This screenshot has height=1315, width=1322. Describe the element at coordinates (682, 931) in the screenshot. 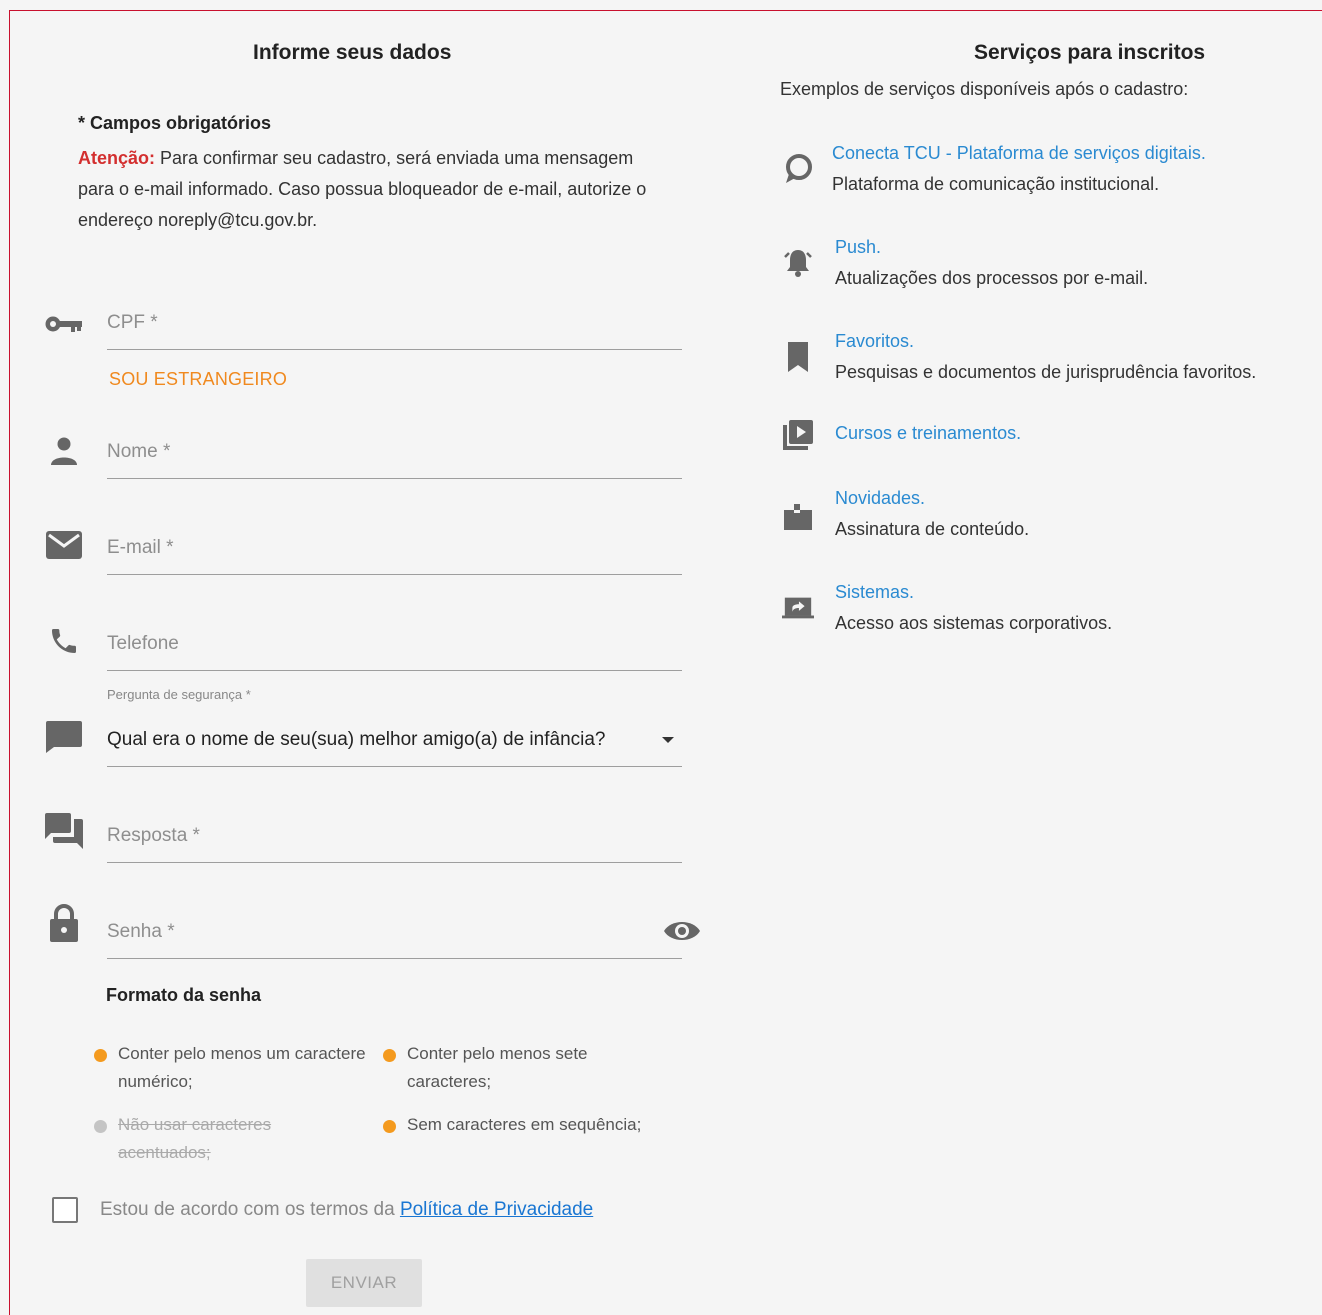

I see `show-password-eye-icon` at that location.